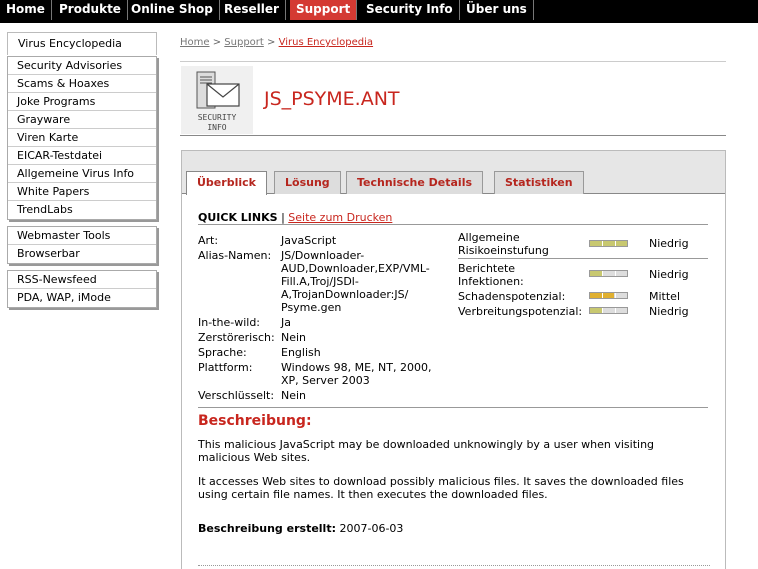  What do you see at coordinates (82, 298) in the screenshot?
I see `sidebar-item-pda-wap-imode: PDA, WAP, iMode` at bounding box center [82, 298].